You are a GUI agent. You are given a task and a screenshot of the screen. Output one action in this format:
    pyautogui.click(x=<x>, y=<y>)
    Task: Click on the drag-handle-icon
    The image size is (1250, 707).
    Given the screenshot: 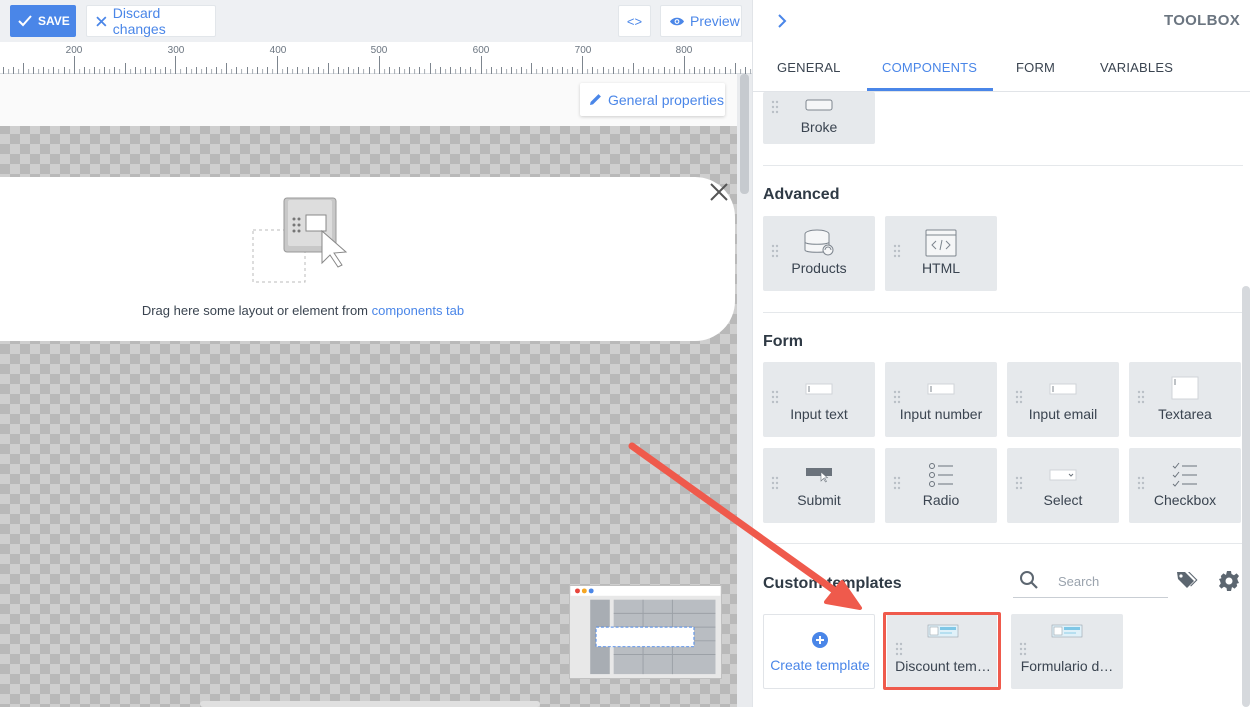 What is the action you would take?
    pyautogui.click(x=1023, y=649)
    